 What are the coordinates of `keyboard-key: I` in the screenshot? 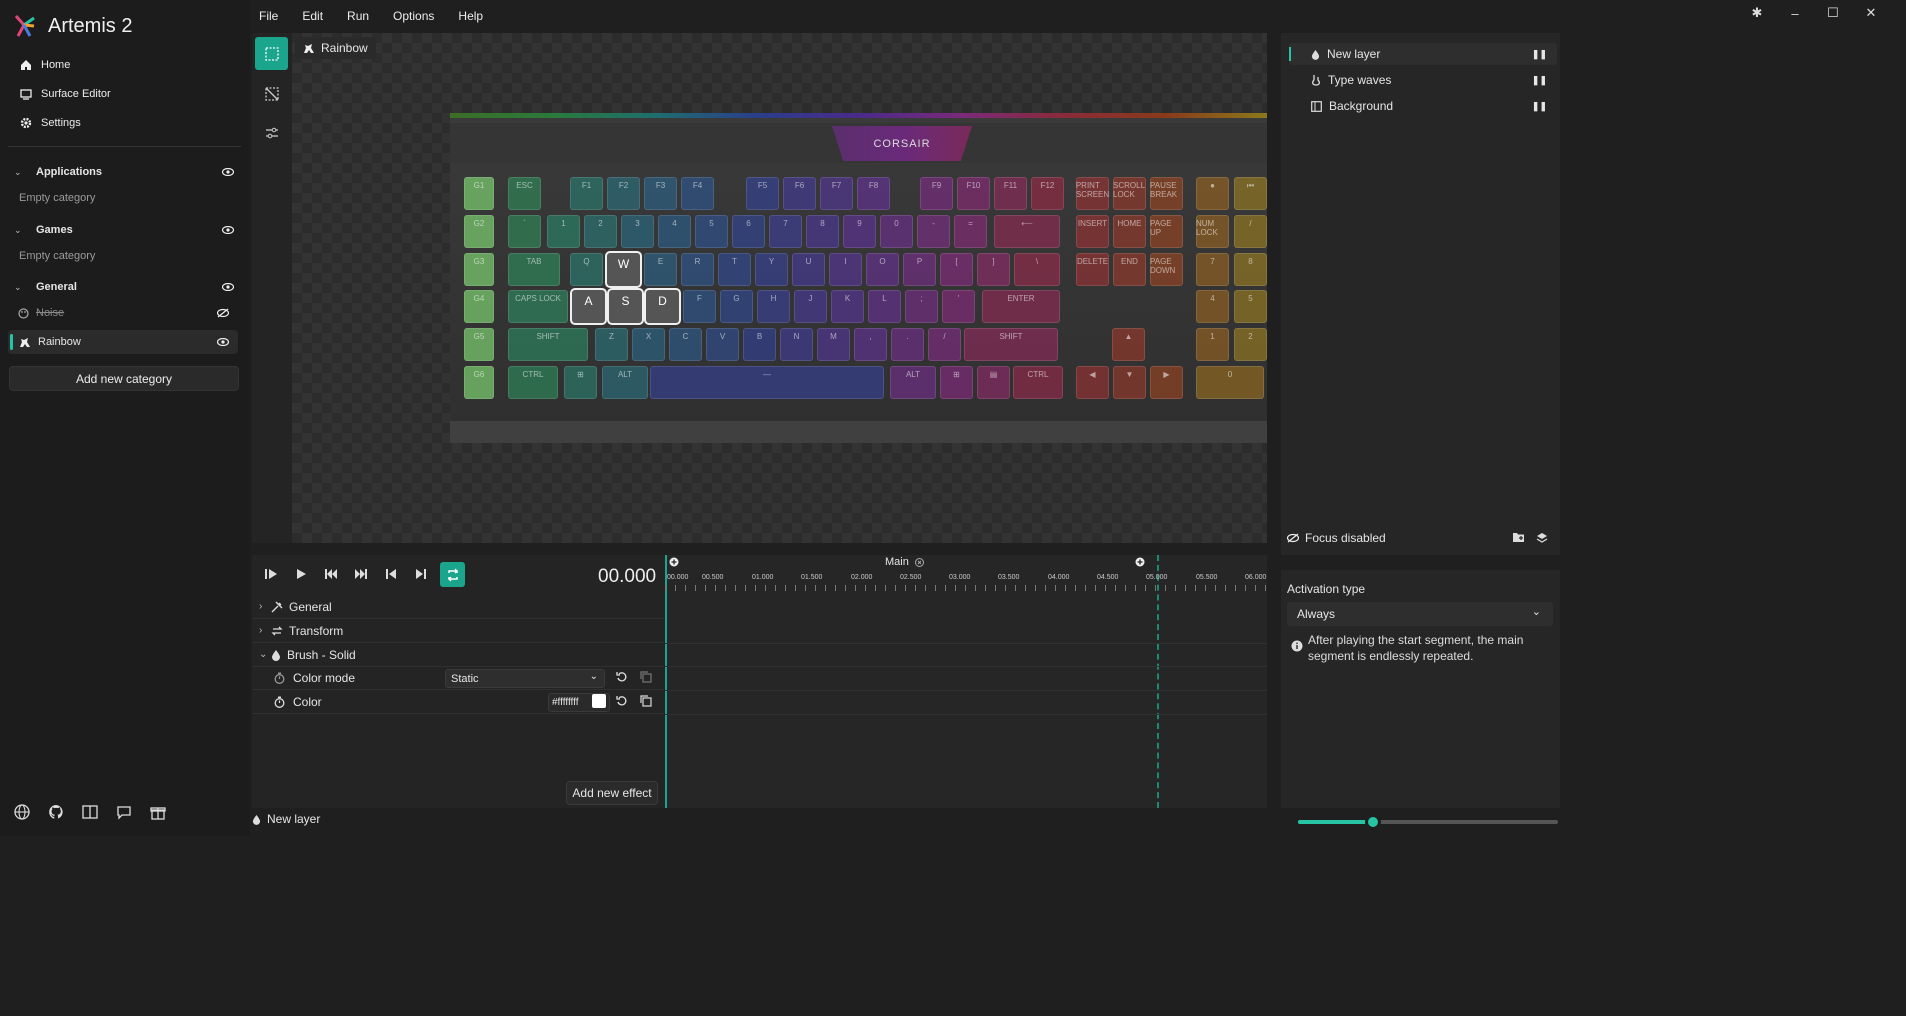 It's located at (845, 269).